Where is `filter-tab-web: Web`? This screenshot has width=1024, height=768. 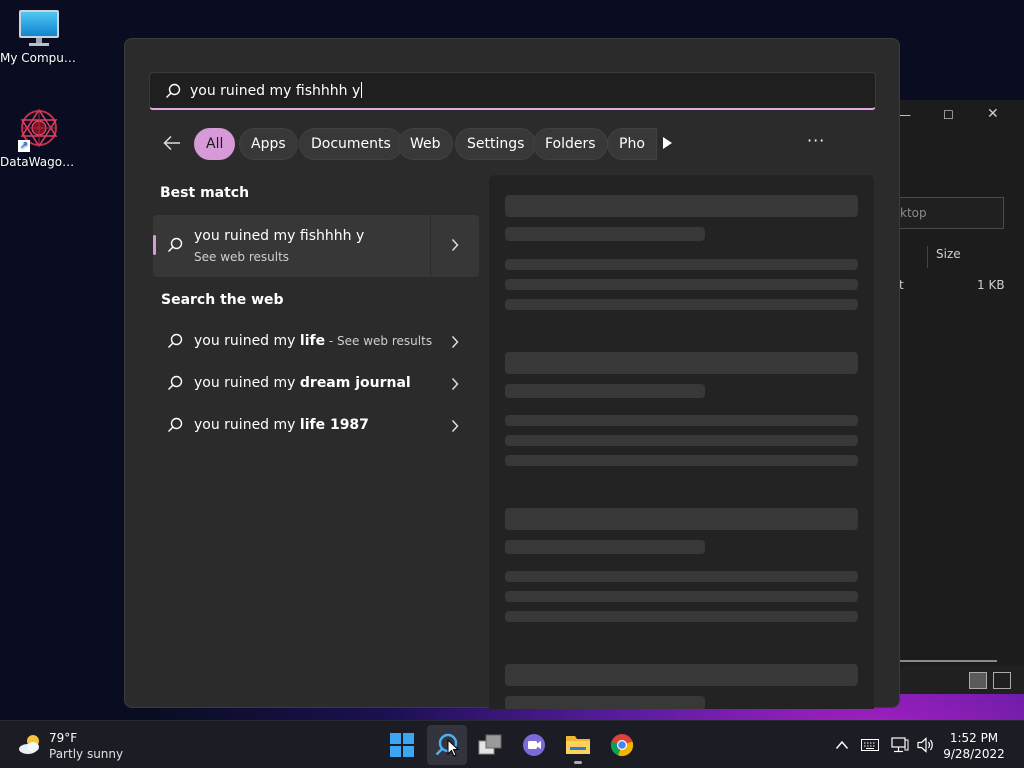 filter-tab-web: Web is located at coordinates (425, 144).